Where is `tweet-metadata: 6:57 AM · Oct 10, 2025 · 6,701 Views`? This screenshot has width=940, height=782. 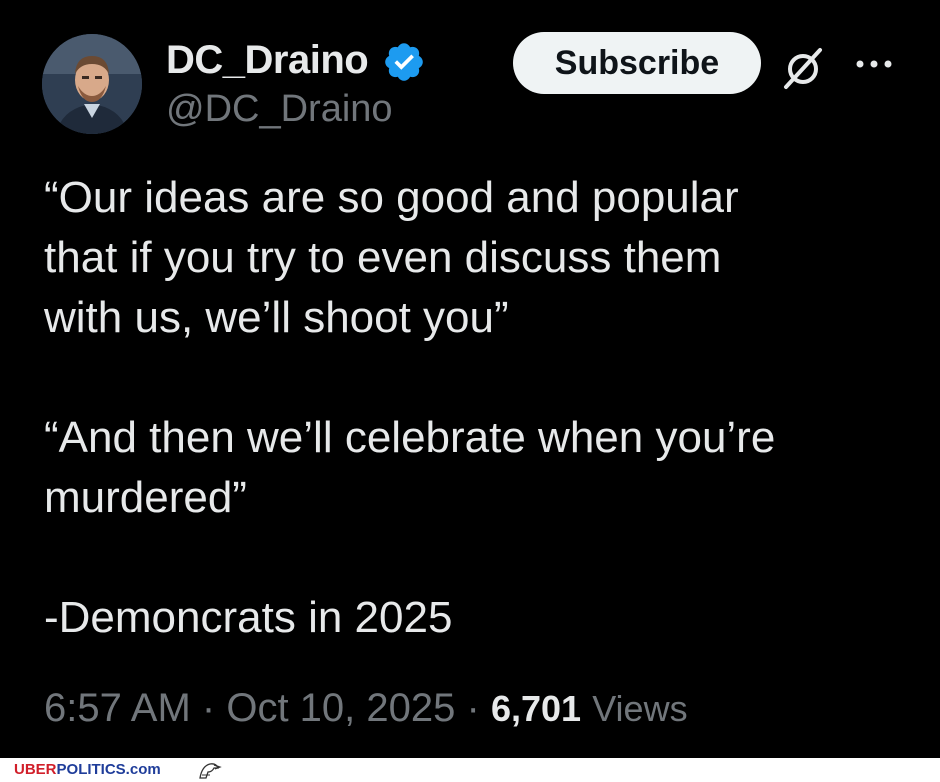 tweet-metadata: 6:57 AM · Oct 10, 2025 · 6,701 Views is located at coordinates (366, 708).